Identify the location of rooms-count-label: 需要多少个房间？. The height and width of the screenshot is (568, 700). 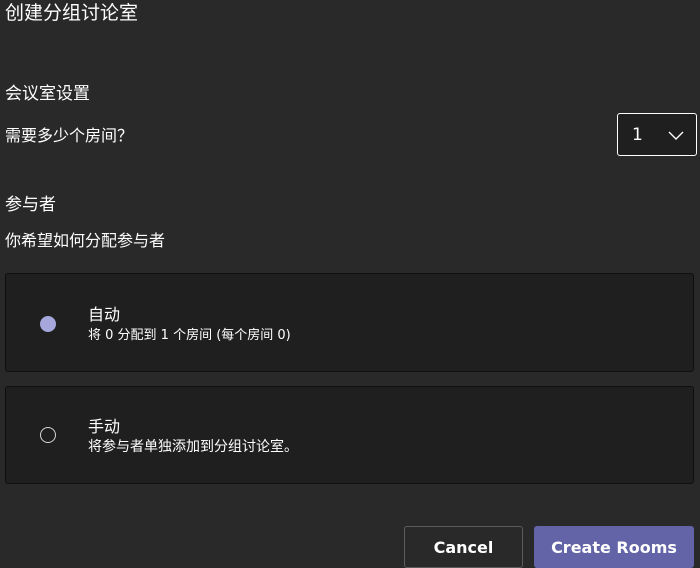
(69, 135).